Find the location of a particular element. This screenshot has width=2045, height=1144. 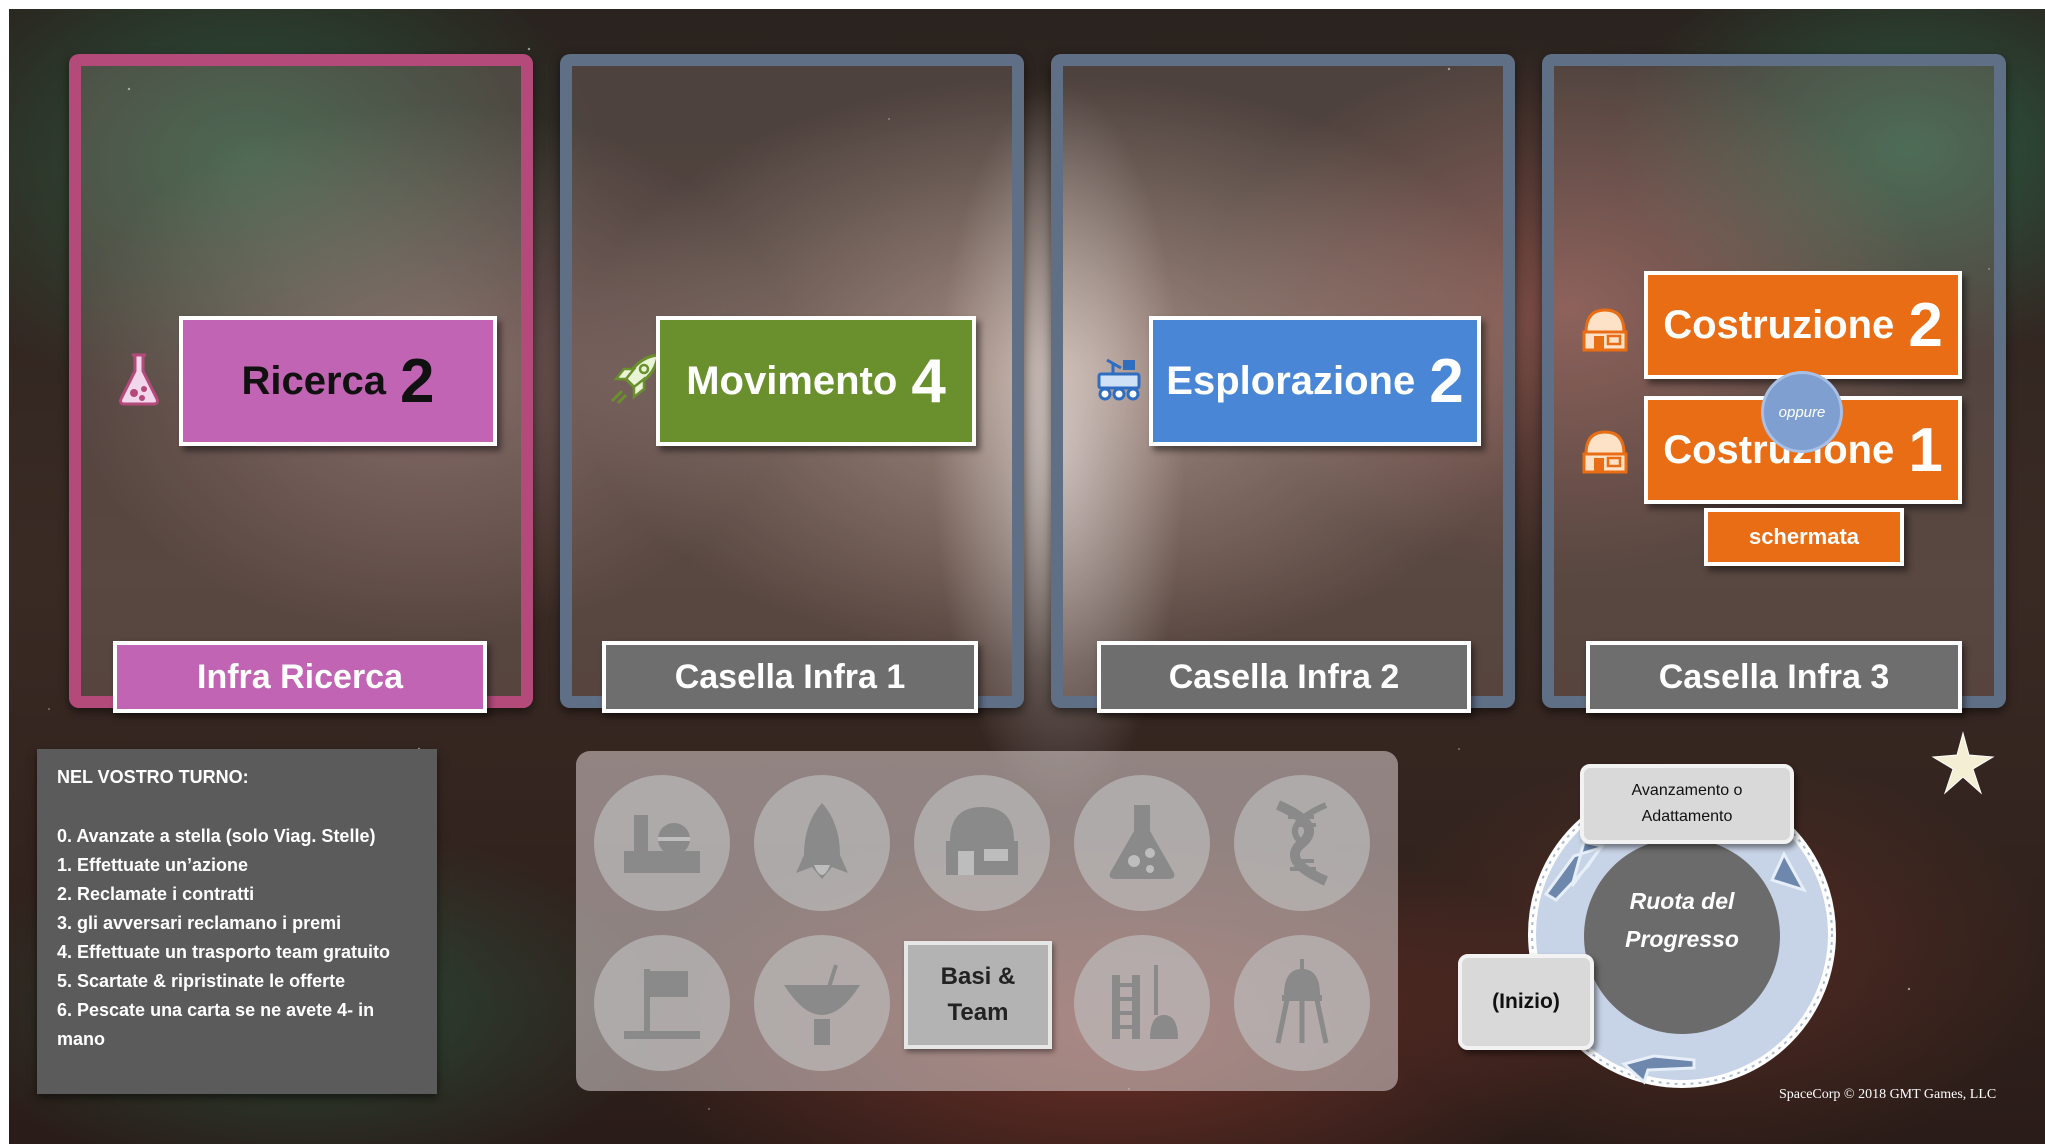

infra-slot-1: Casella Infra 1 is located at coordinates (790, 677).